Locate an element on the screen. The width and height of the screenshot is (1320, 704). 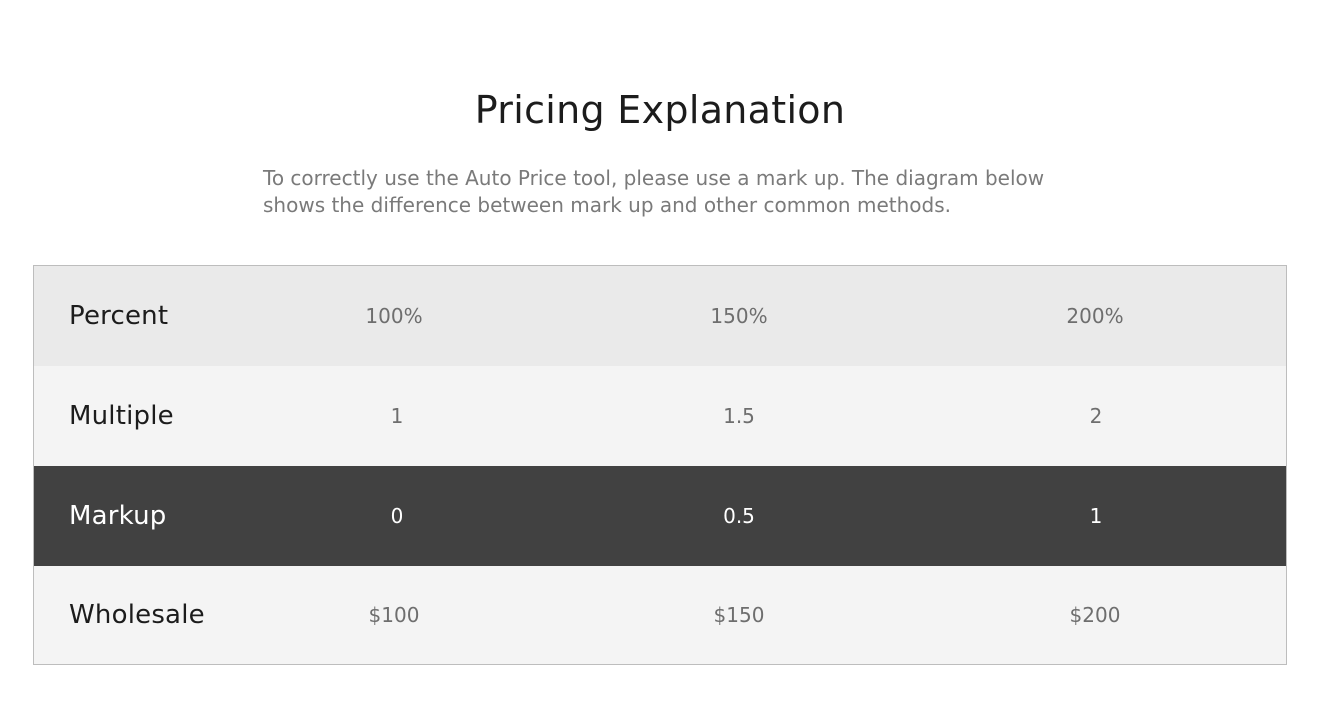
table-cell: 0.5 is located at coordinates (739, 516).